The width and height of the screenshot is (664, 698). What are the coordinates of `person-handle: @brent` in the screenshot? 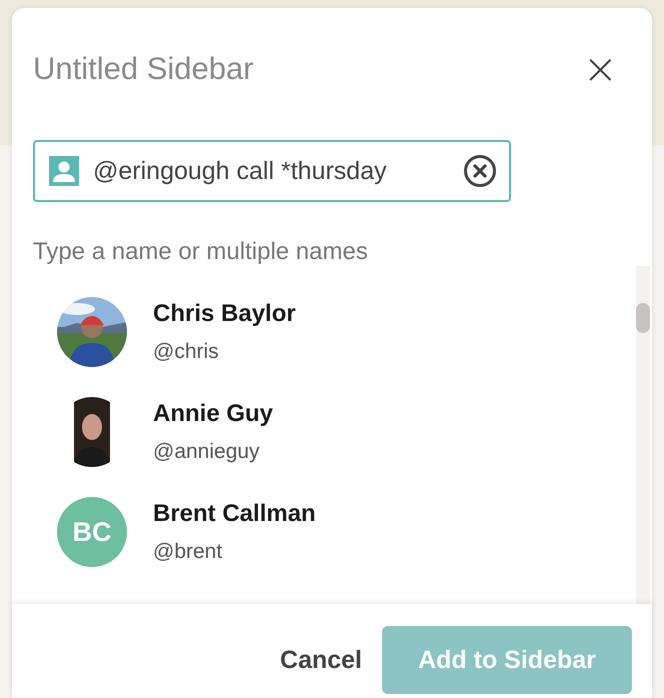 It's located at (188, 552).